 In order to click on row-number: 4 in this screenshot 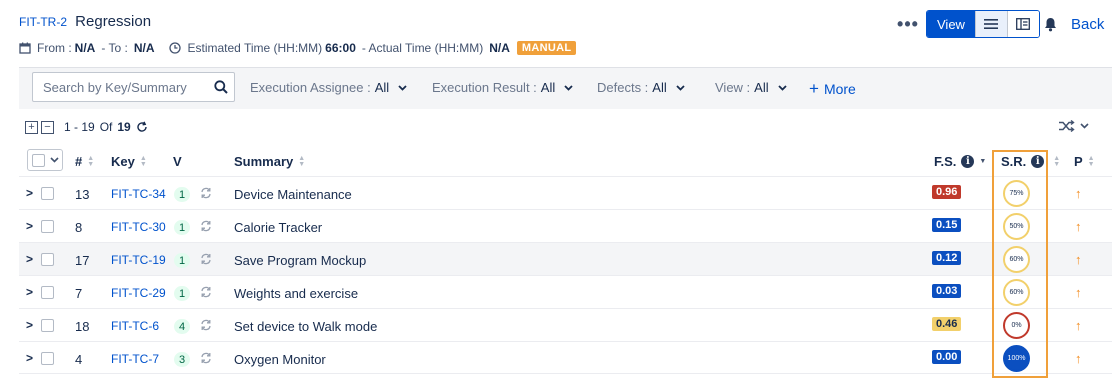, I will do `click(79, 359)`.